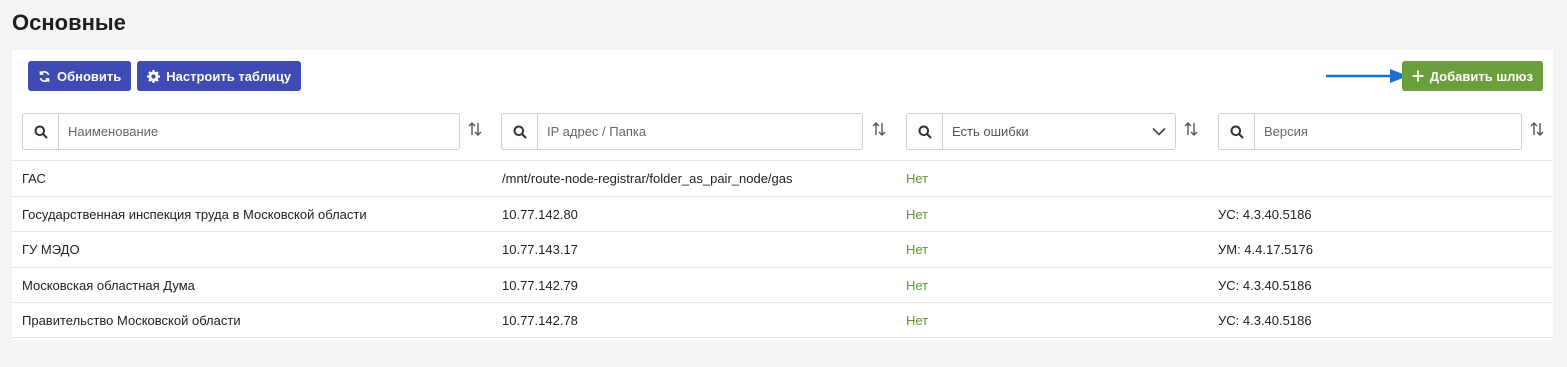 The height and width of the screenshot is (367, 1567). I want to click on errors-filter-select: Есть ошибки, so click(1059, 131).